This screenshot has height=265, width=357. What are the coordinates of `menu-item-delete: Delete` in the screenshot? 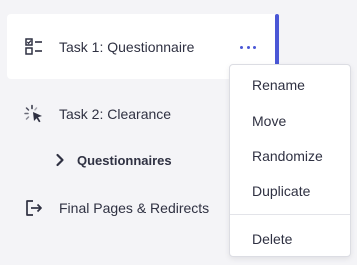 It's located at (272, 239).